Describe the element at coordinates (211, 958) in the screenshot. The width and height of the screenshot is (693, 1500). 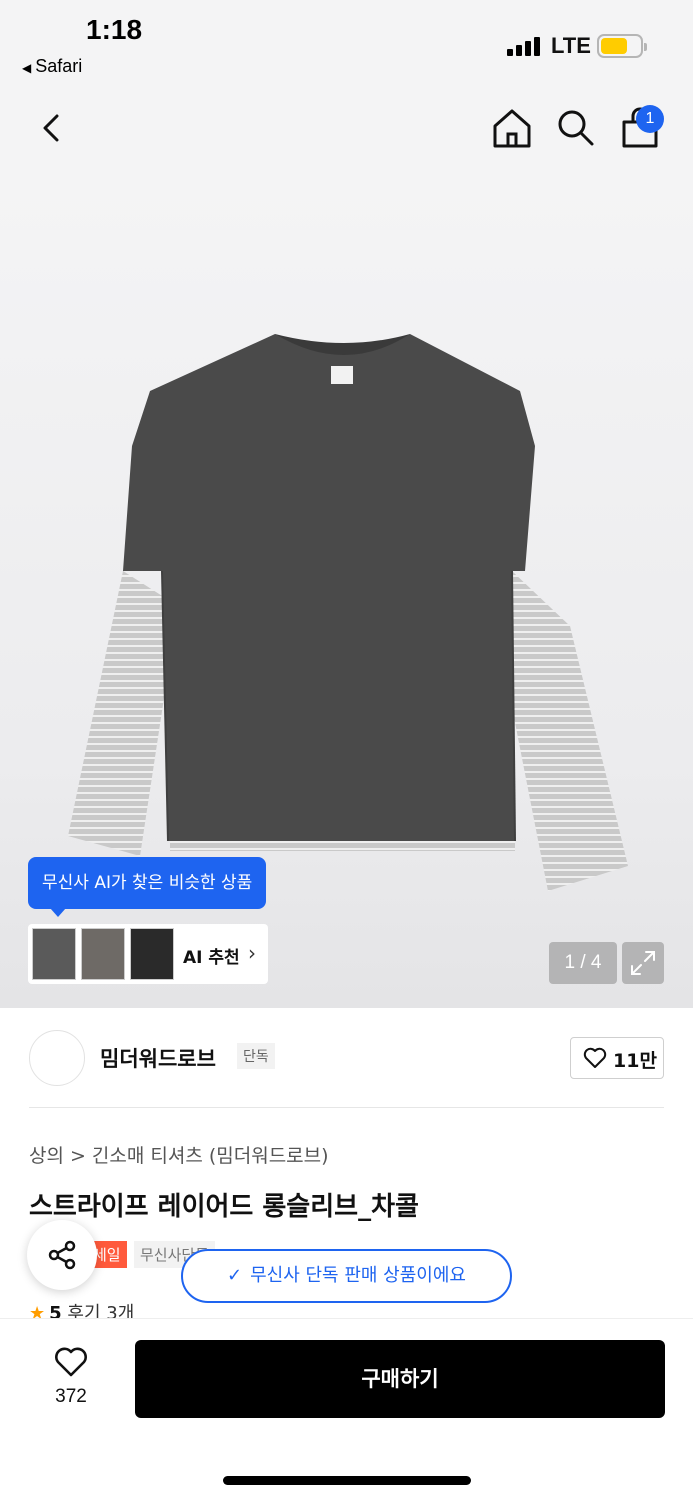
I see `ai-recommend-label: AI 추천` at that location.